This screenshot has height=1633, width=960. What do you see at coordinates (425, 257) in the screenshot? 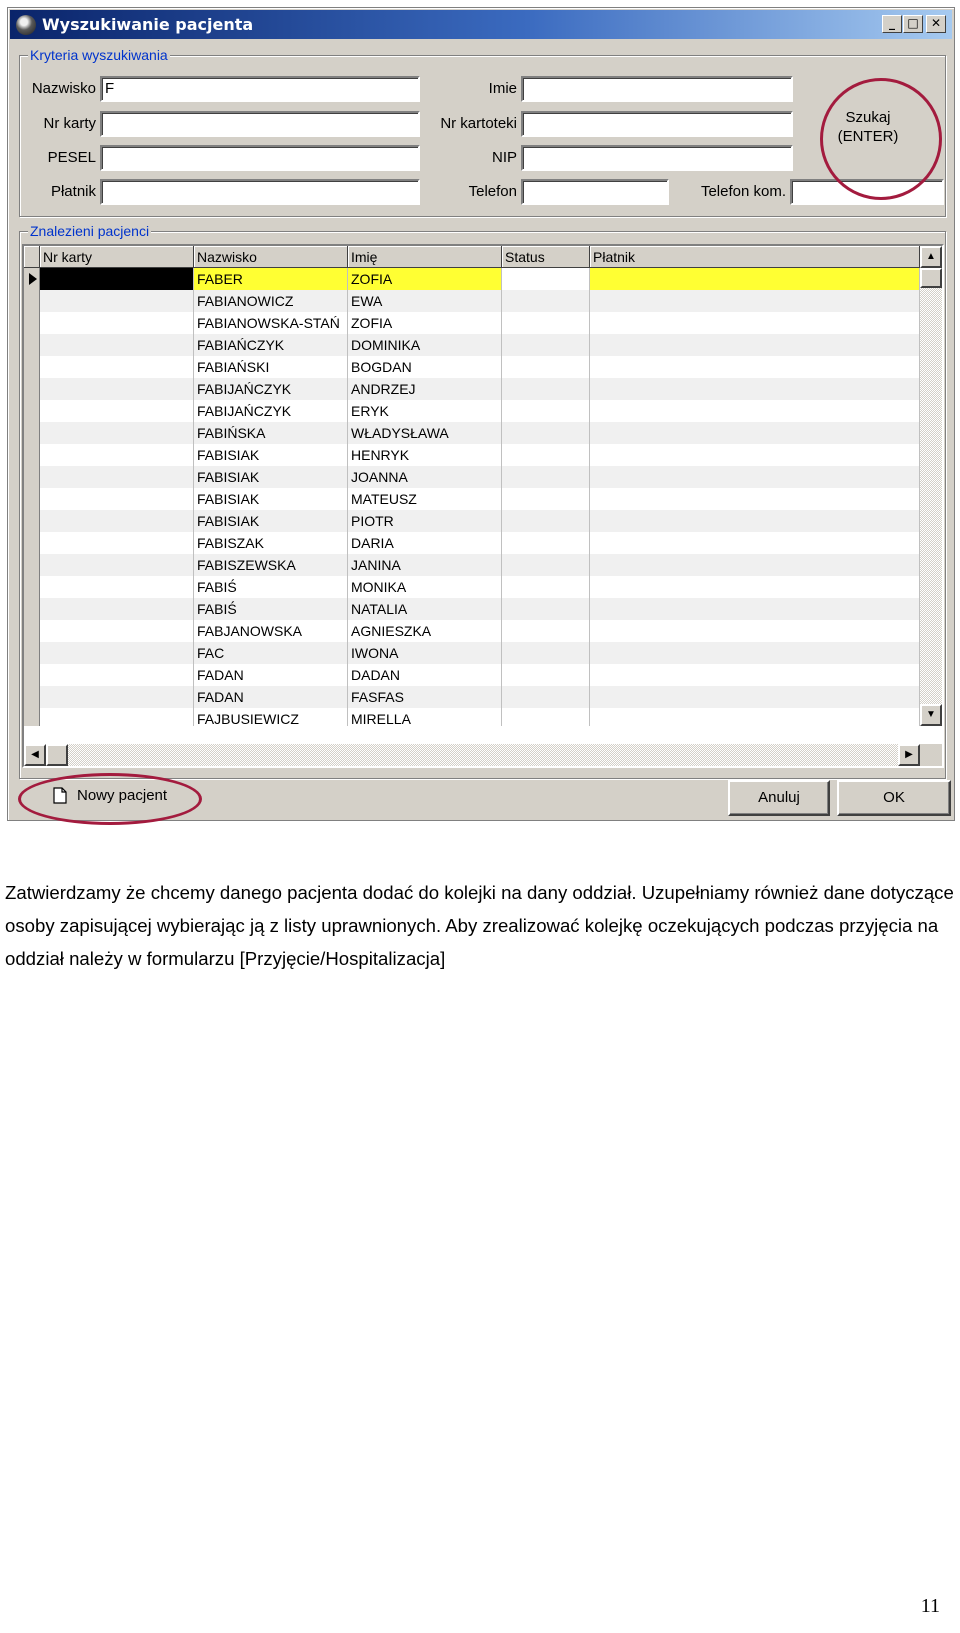
I see `col-header-imie: Imię` at bounding box center [425, 257].